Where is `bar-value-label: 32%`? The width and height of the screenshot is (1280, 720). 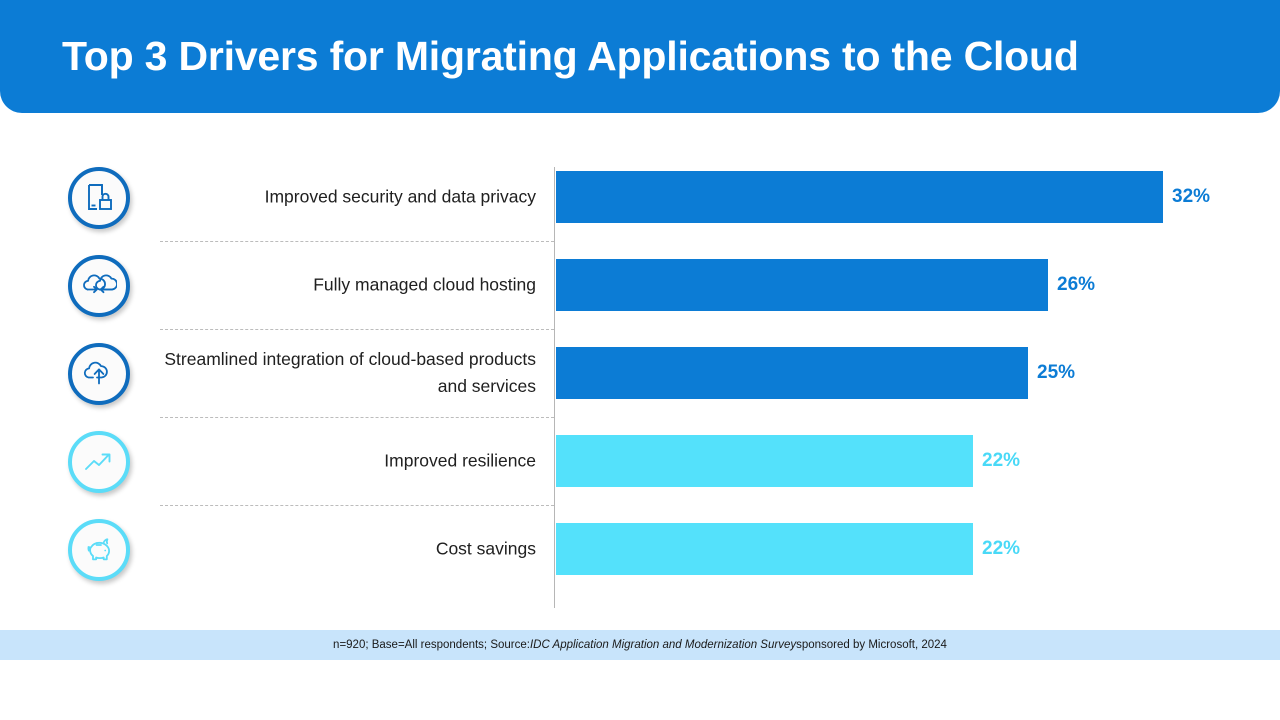
bar-value-label: 32% is located at coordinates (1191, 196).